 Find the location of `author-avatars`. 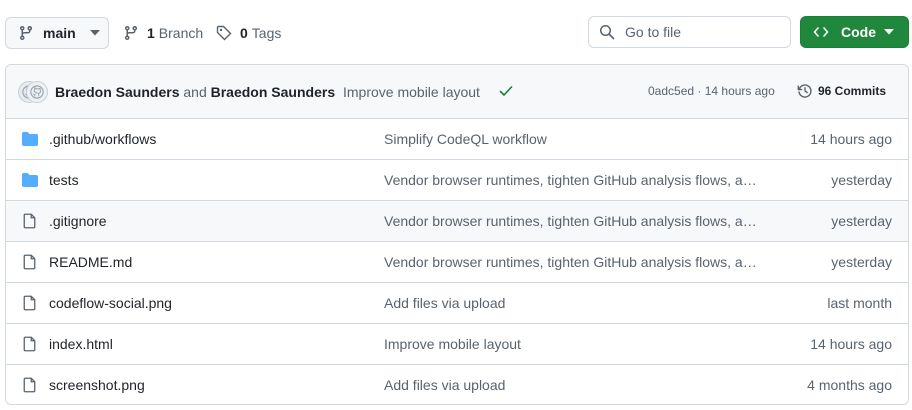

author-avatars is located at coordinates (35, 92).